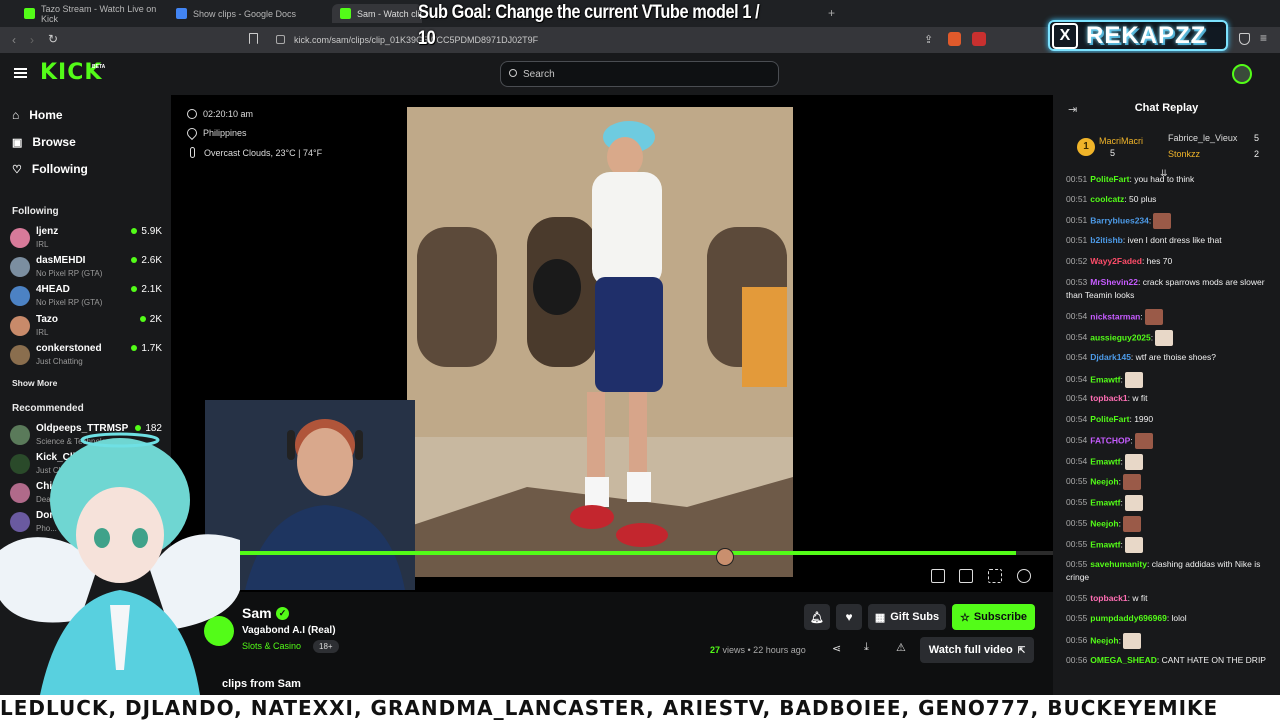 Image resolution: width=1280 pixels, height=720 pixels. I want to click on chat-username: pumpdaddy696969, so click(1128, 618).